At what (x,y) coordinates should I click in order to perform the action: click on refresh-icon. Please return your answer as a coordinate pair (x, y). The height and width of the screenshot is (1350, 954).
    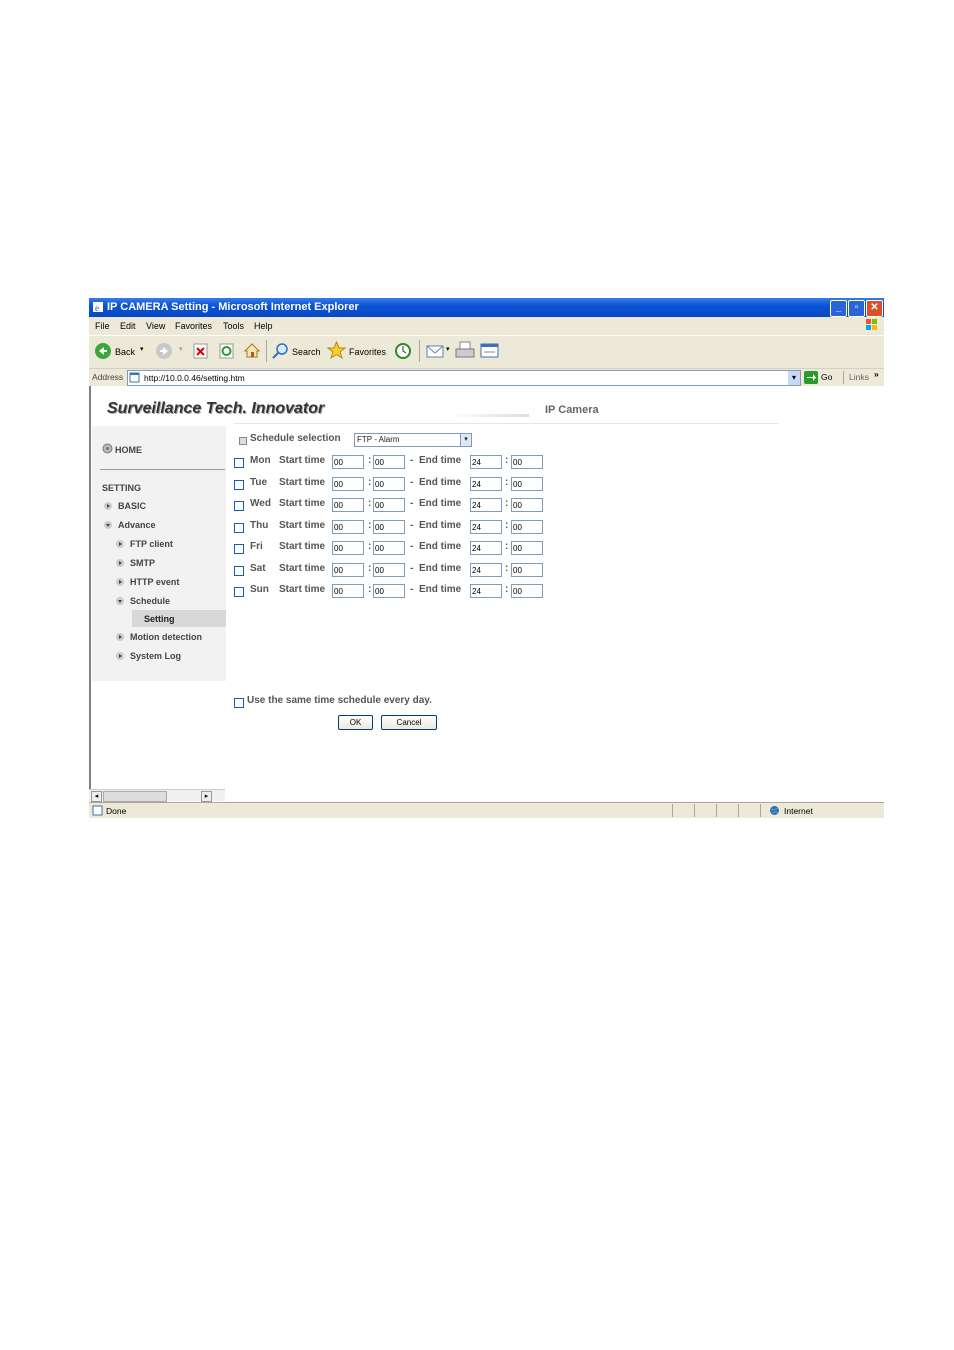
    Looking at the image, I should click on (226, 351).